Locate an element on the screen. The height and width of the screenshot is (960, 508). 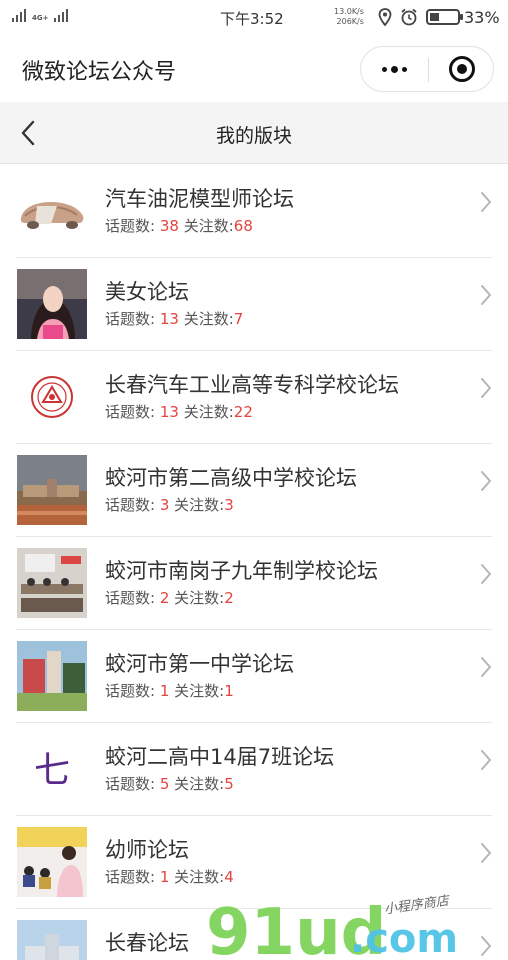
forum-name: 蛟河市南岗子九年制学校论坛 is located at coordinates (241, 571).